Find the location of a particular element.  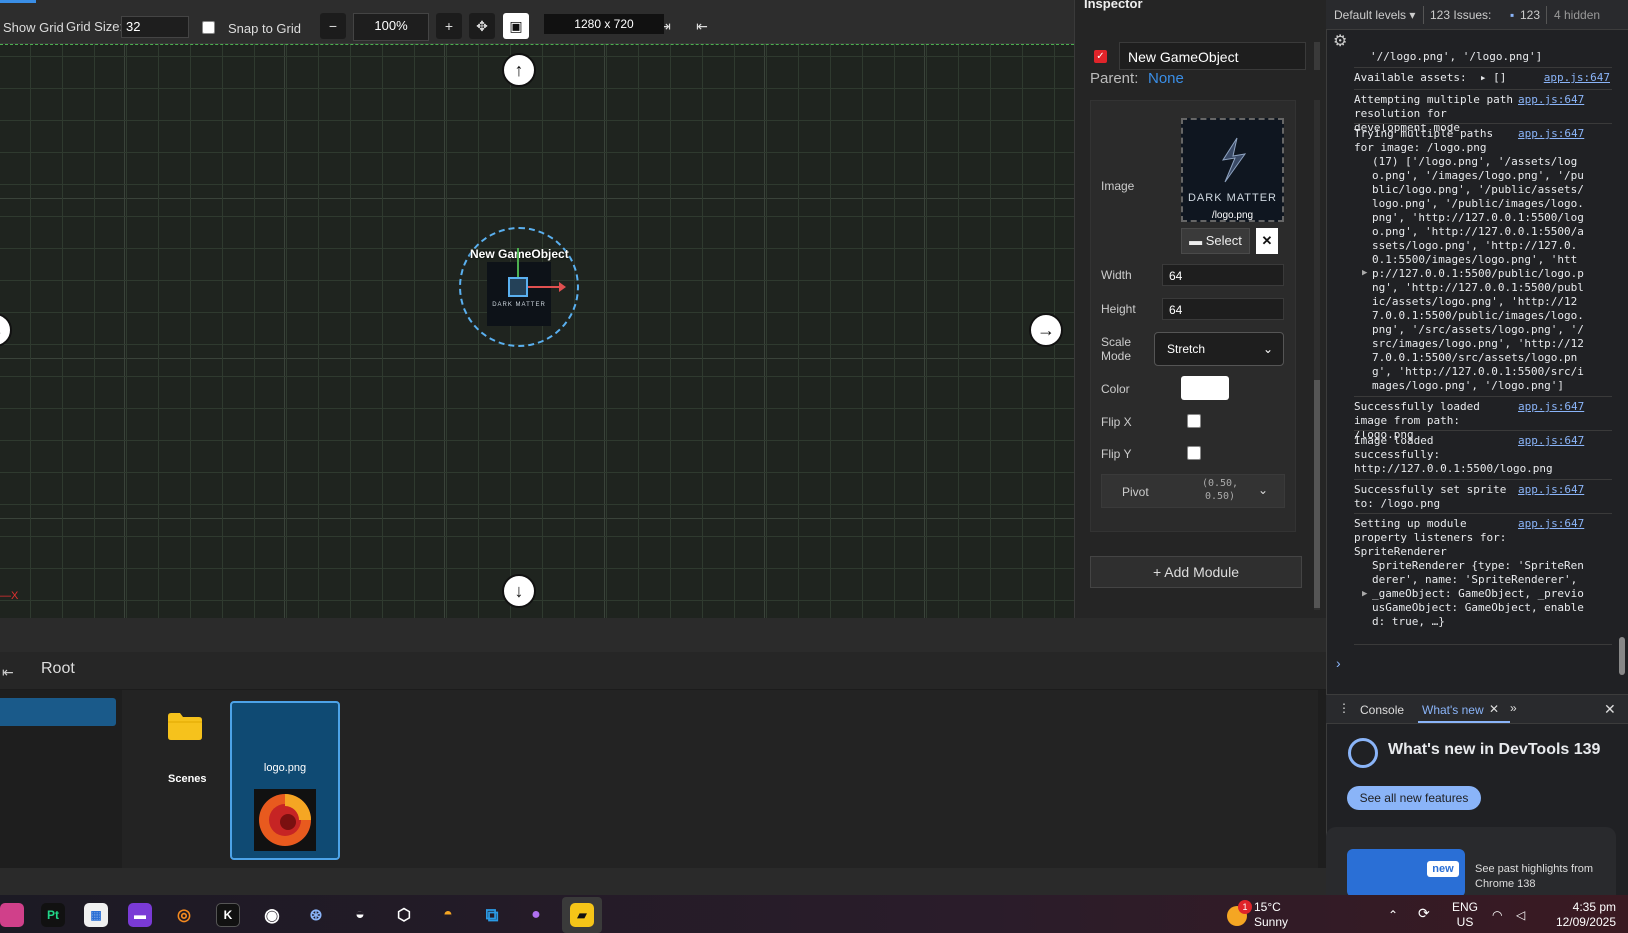

import-button: ⇤ is located at coordinates (702, 26).